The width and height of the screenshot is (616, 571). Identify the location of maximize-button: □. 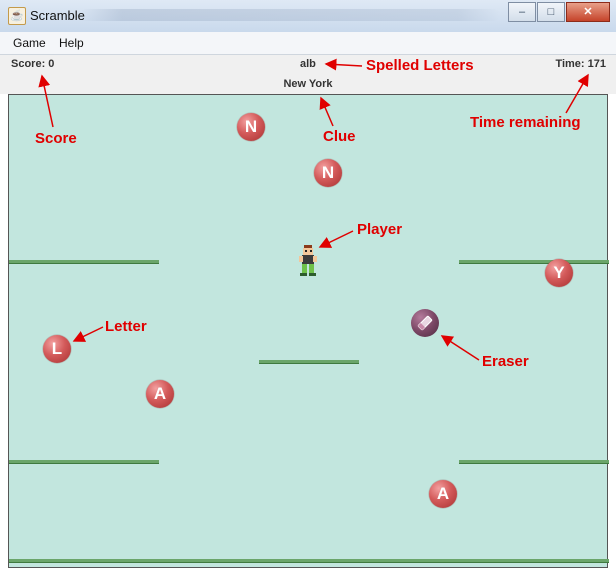
(551, 12).